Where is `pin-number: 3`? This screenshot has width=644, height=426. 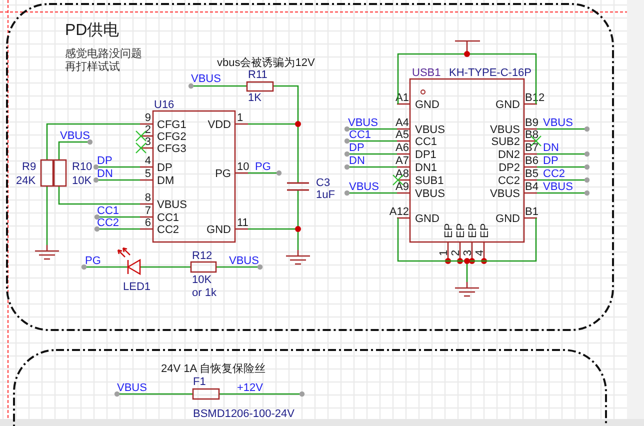 pin-number: 3 is located at coordinates (147, 142).